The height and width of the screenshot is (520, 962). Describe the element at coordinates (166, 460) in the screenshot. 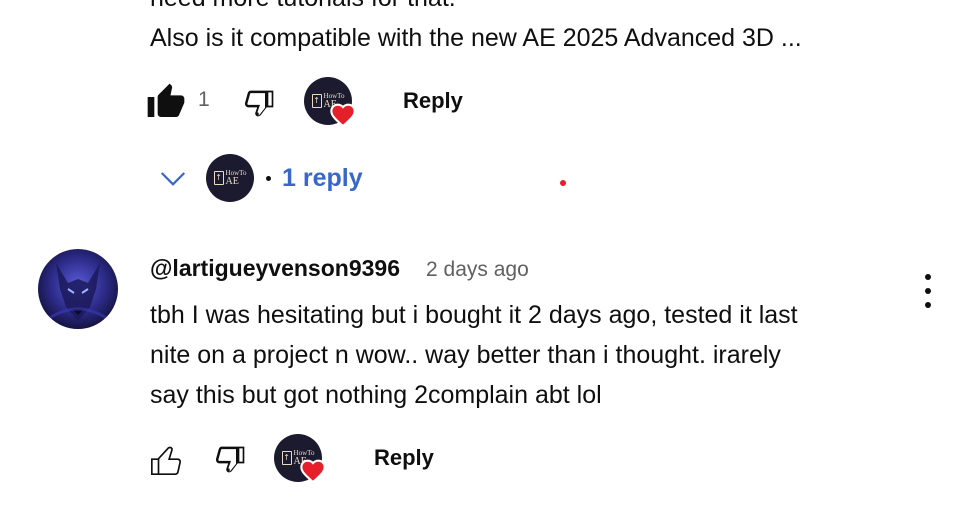

I see `thumb-up-icon` at that location.